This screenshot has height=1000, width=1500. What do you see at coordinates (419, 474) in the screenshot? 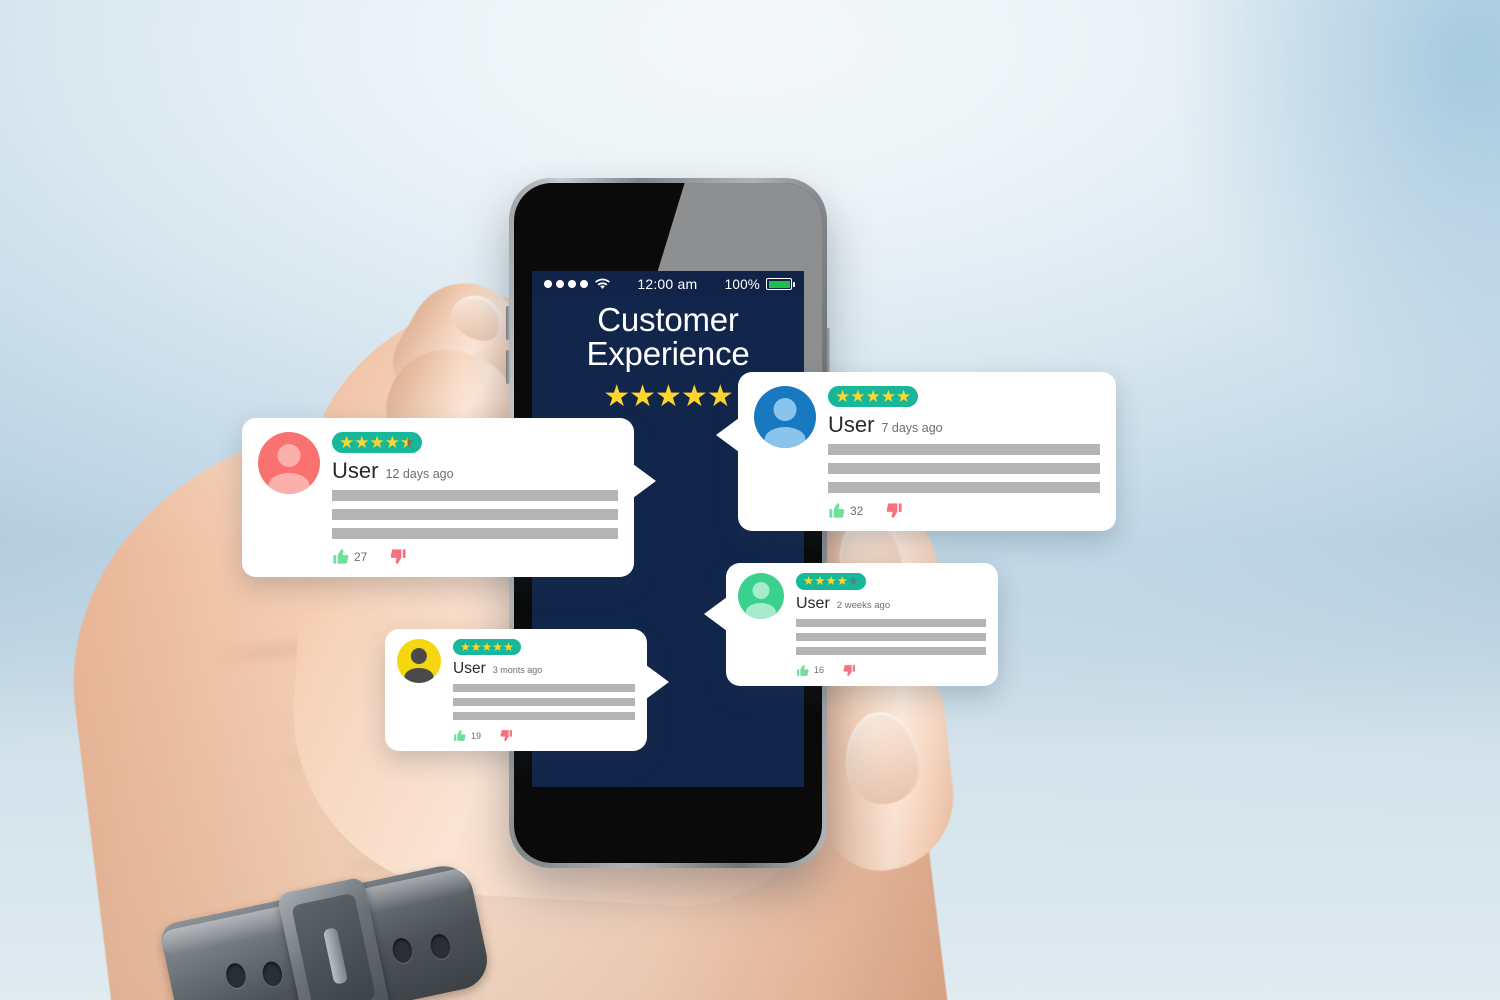
I see `review-timestamp: 12 days ago` at bounding box center [419, 474].